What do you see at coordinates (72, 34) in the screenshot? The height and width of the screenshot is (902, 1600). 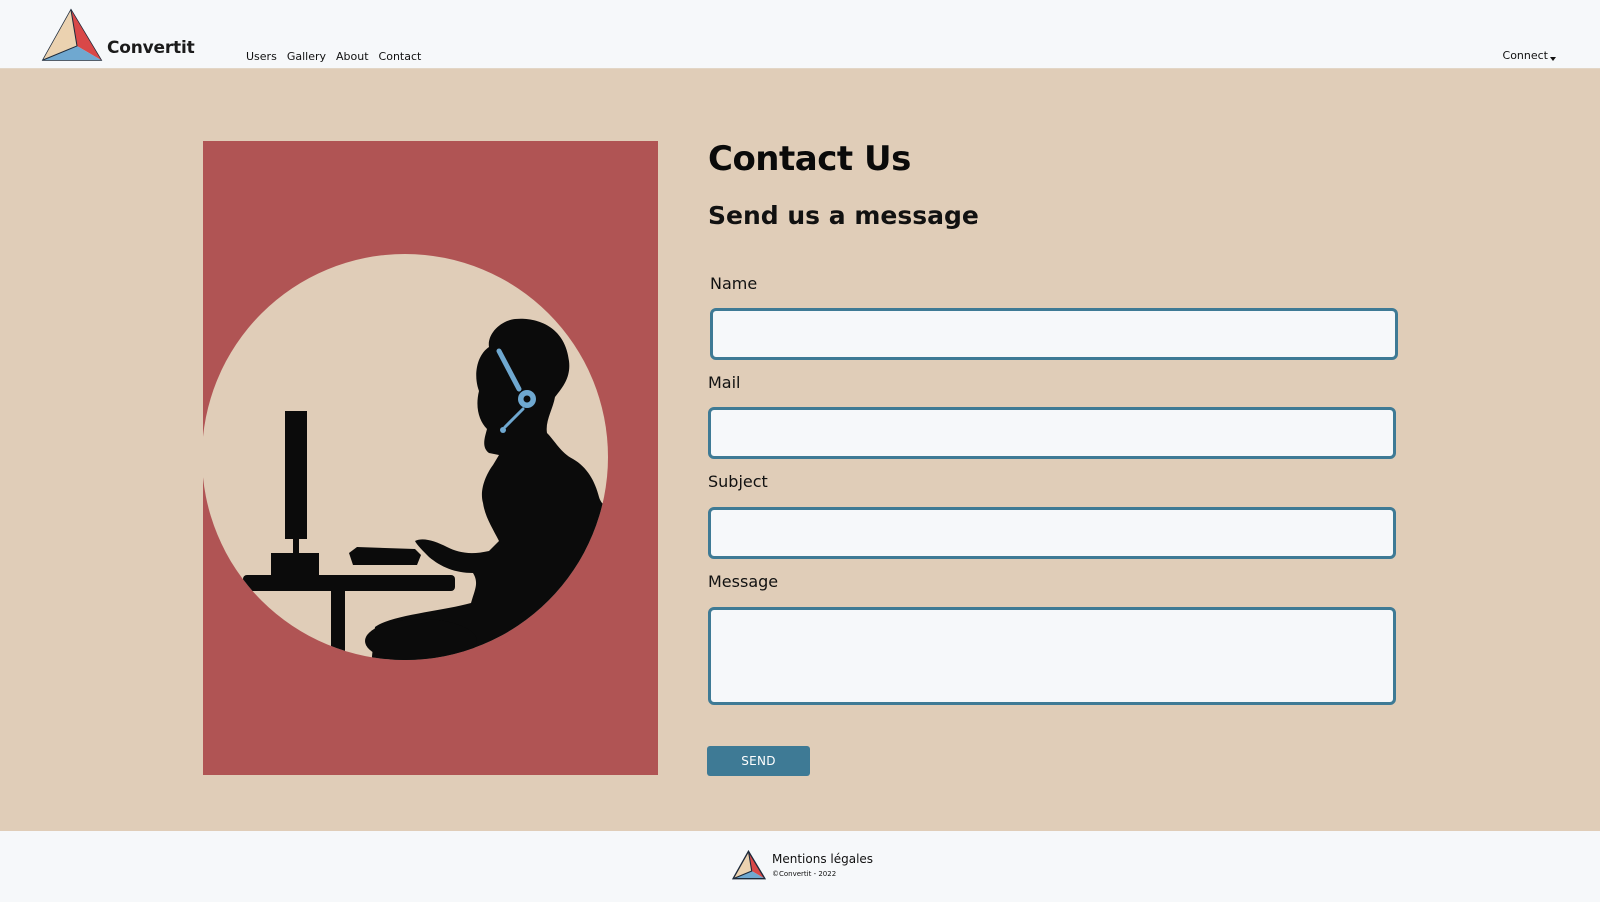 I see `triangle-logo-icon` at bounding box center [72, 34].